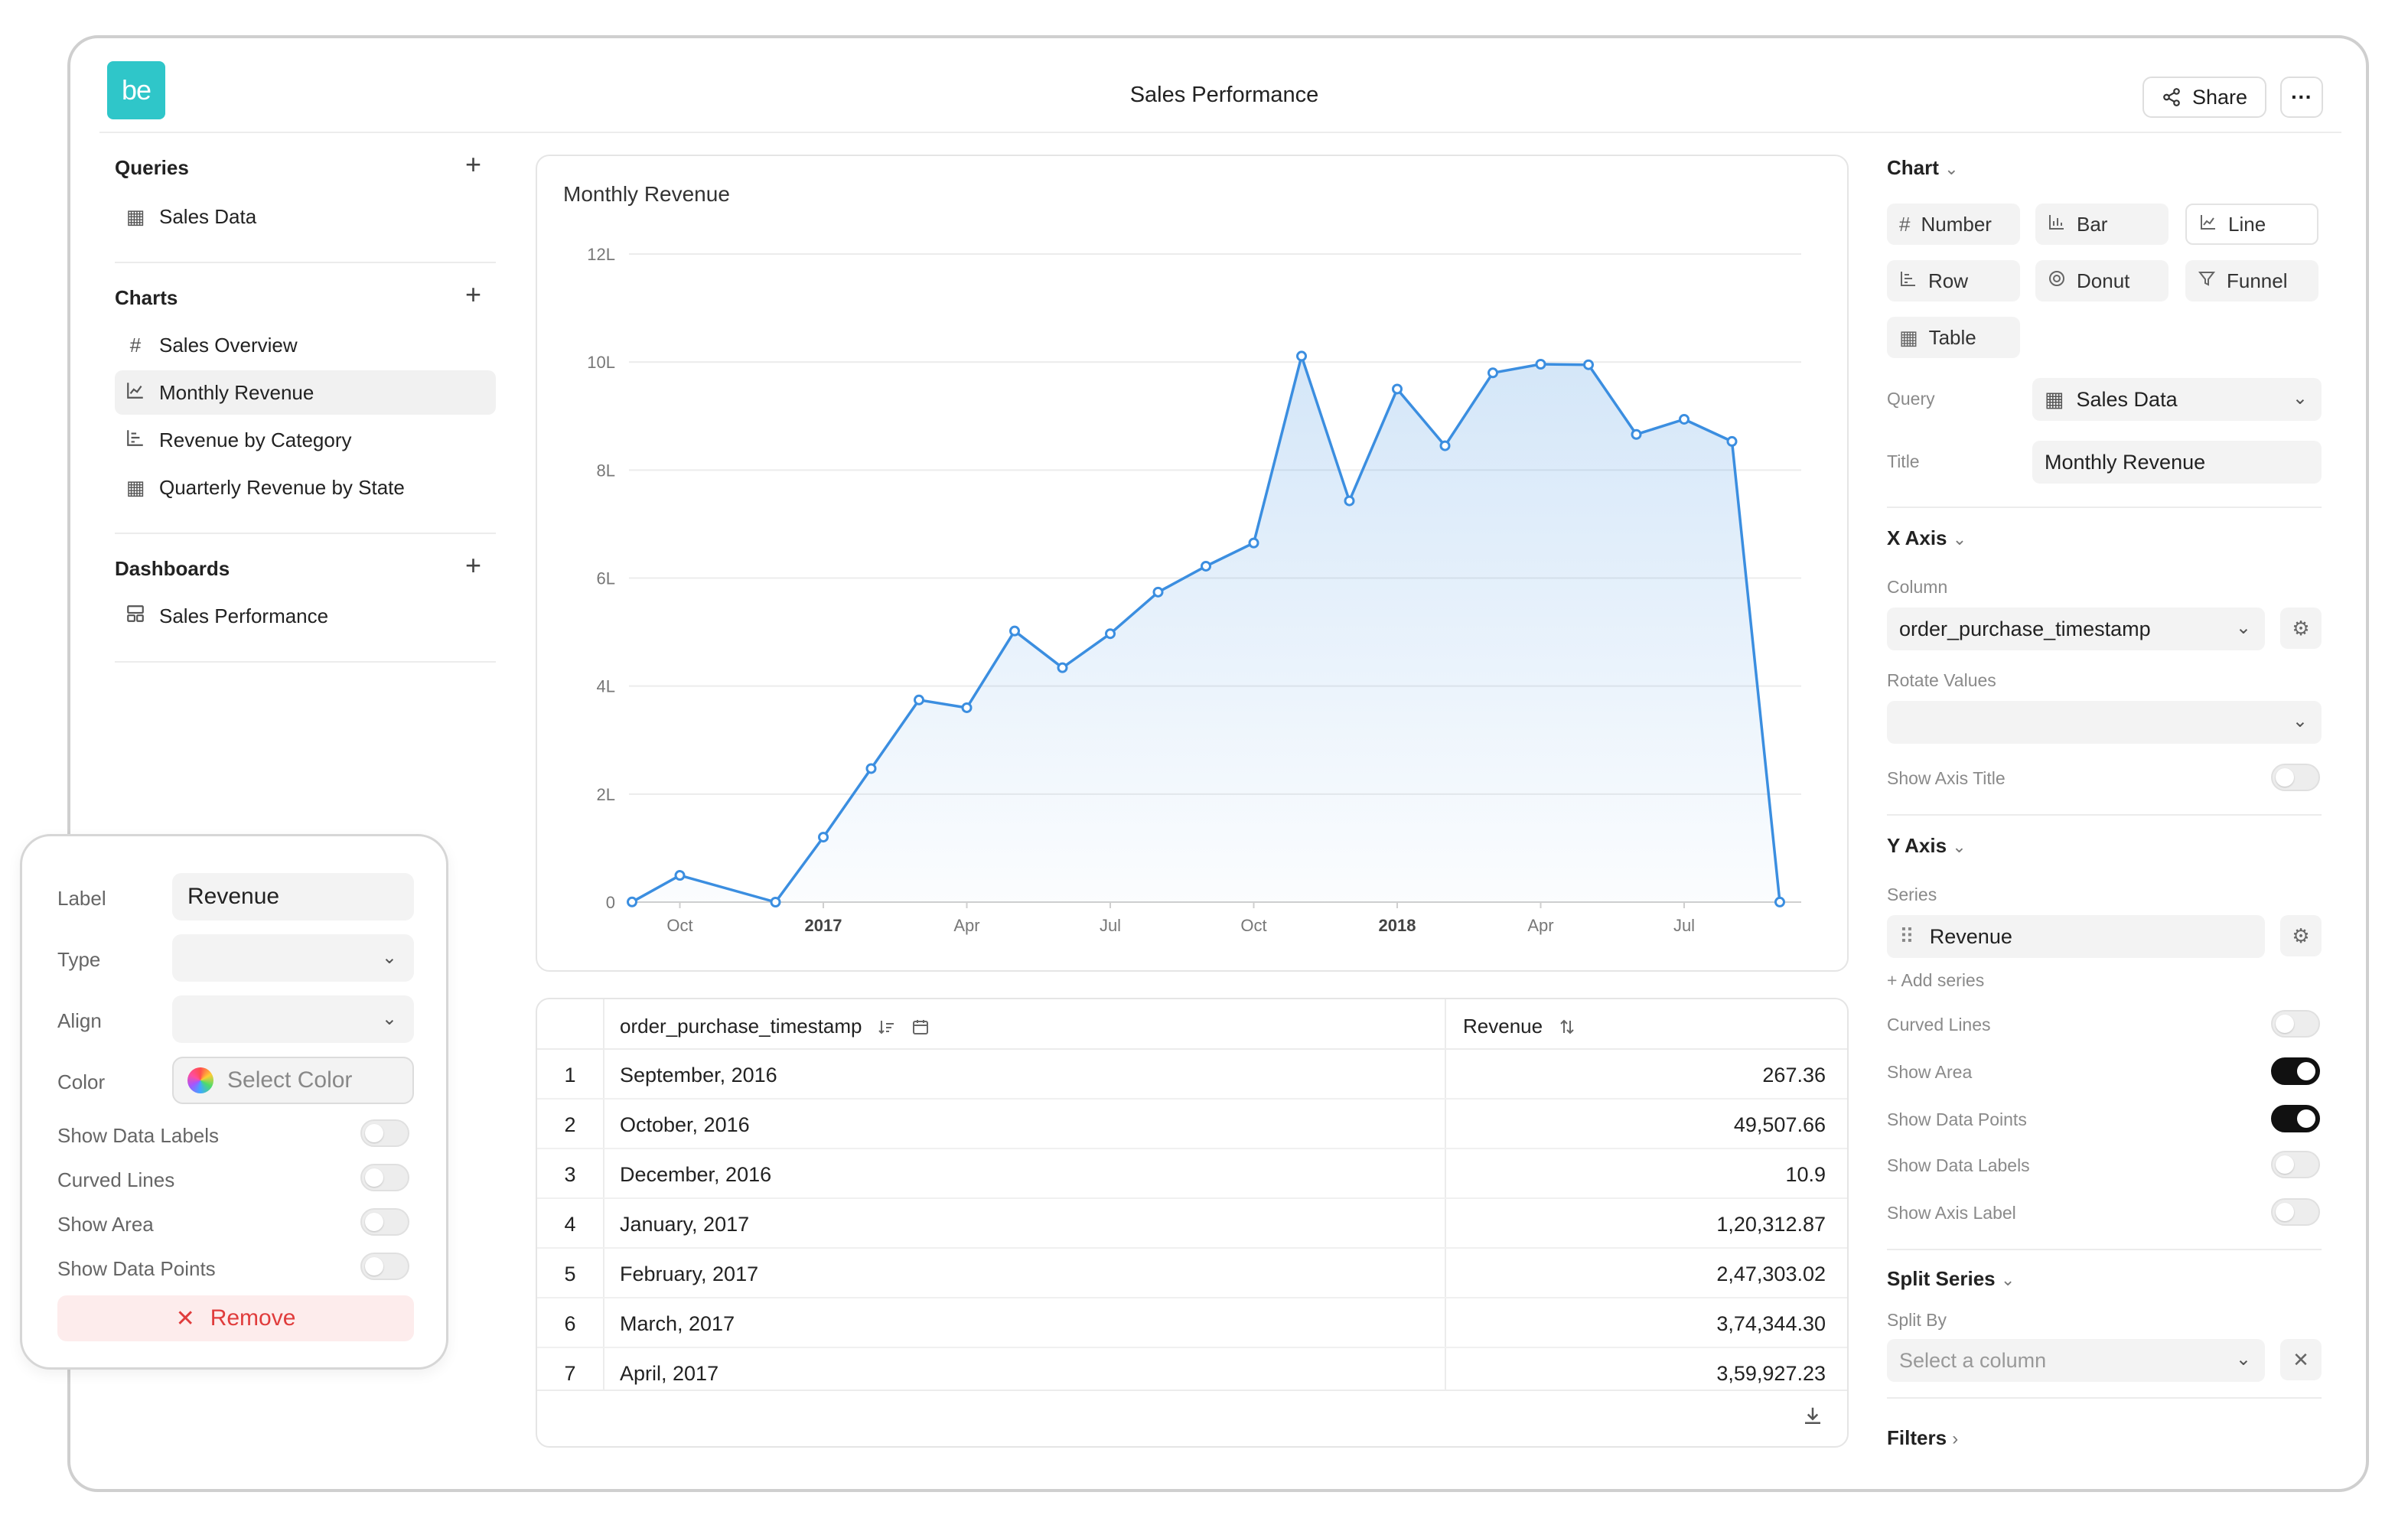 The image size is (2408, 1528). I want to click on y-tick-label: 0, so click(610, 902).